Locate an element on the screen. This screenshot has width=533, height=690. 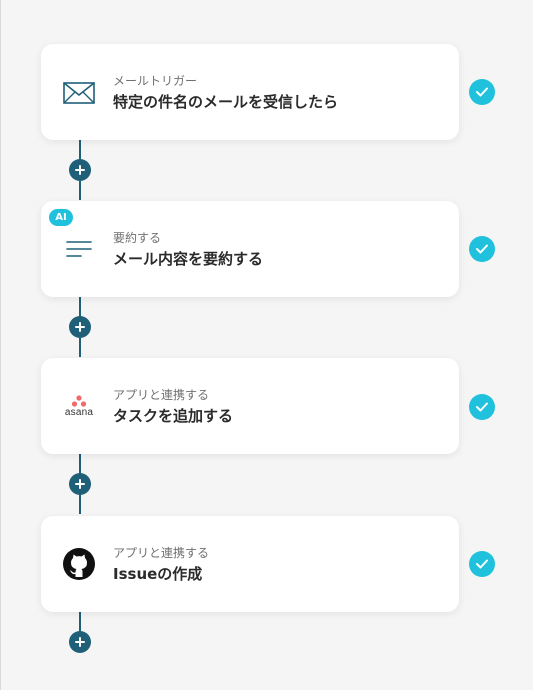
asana-logo: asana is located at coordinates (79, 406).